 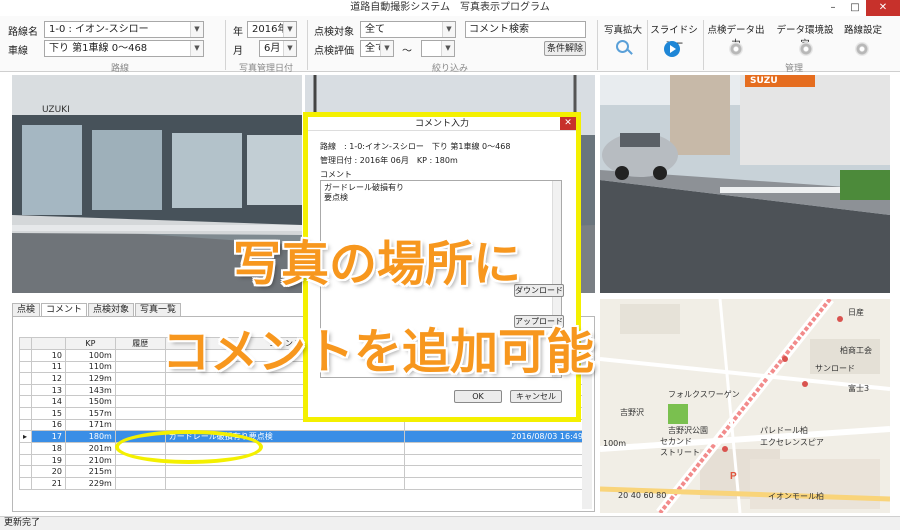 I want to click on ok-button: OK, so click(x=478, y=396).